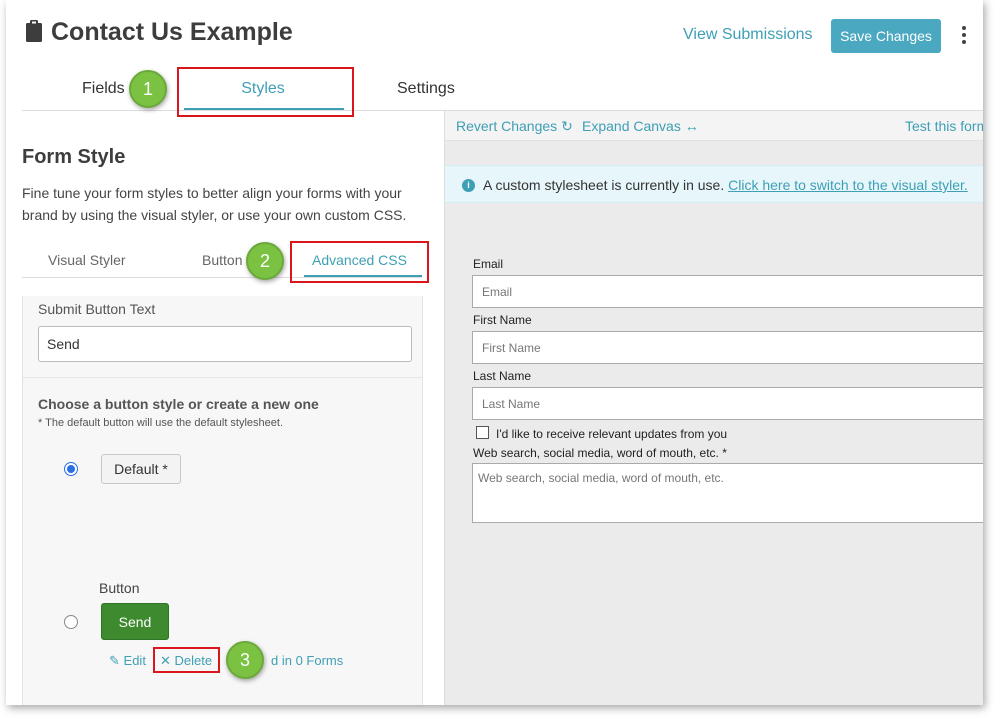 The image size is (997, 719). I want to click on save-changes-button: Save Changes, so click(886, 36).